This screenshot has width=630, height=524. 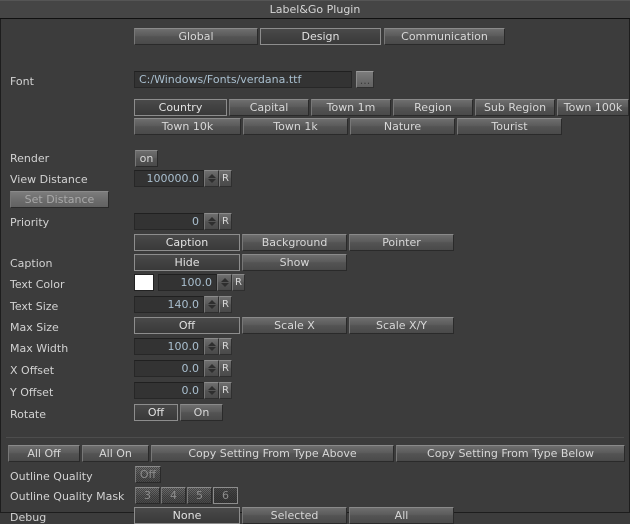 What do you see at coordinates (59, 199) in the screenshot?
I see `set-distance-button: Set Distance` at bounding box center [59, 199].